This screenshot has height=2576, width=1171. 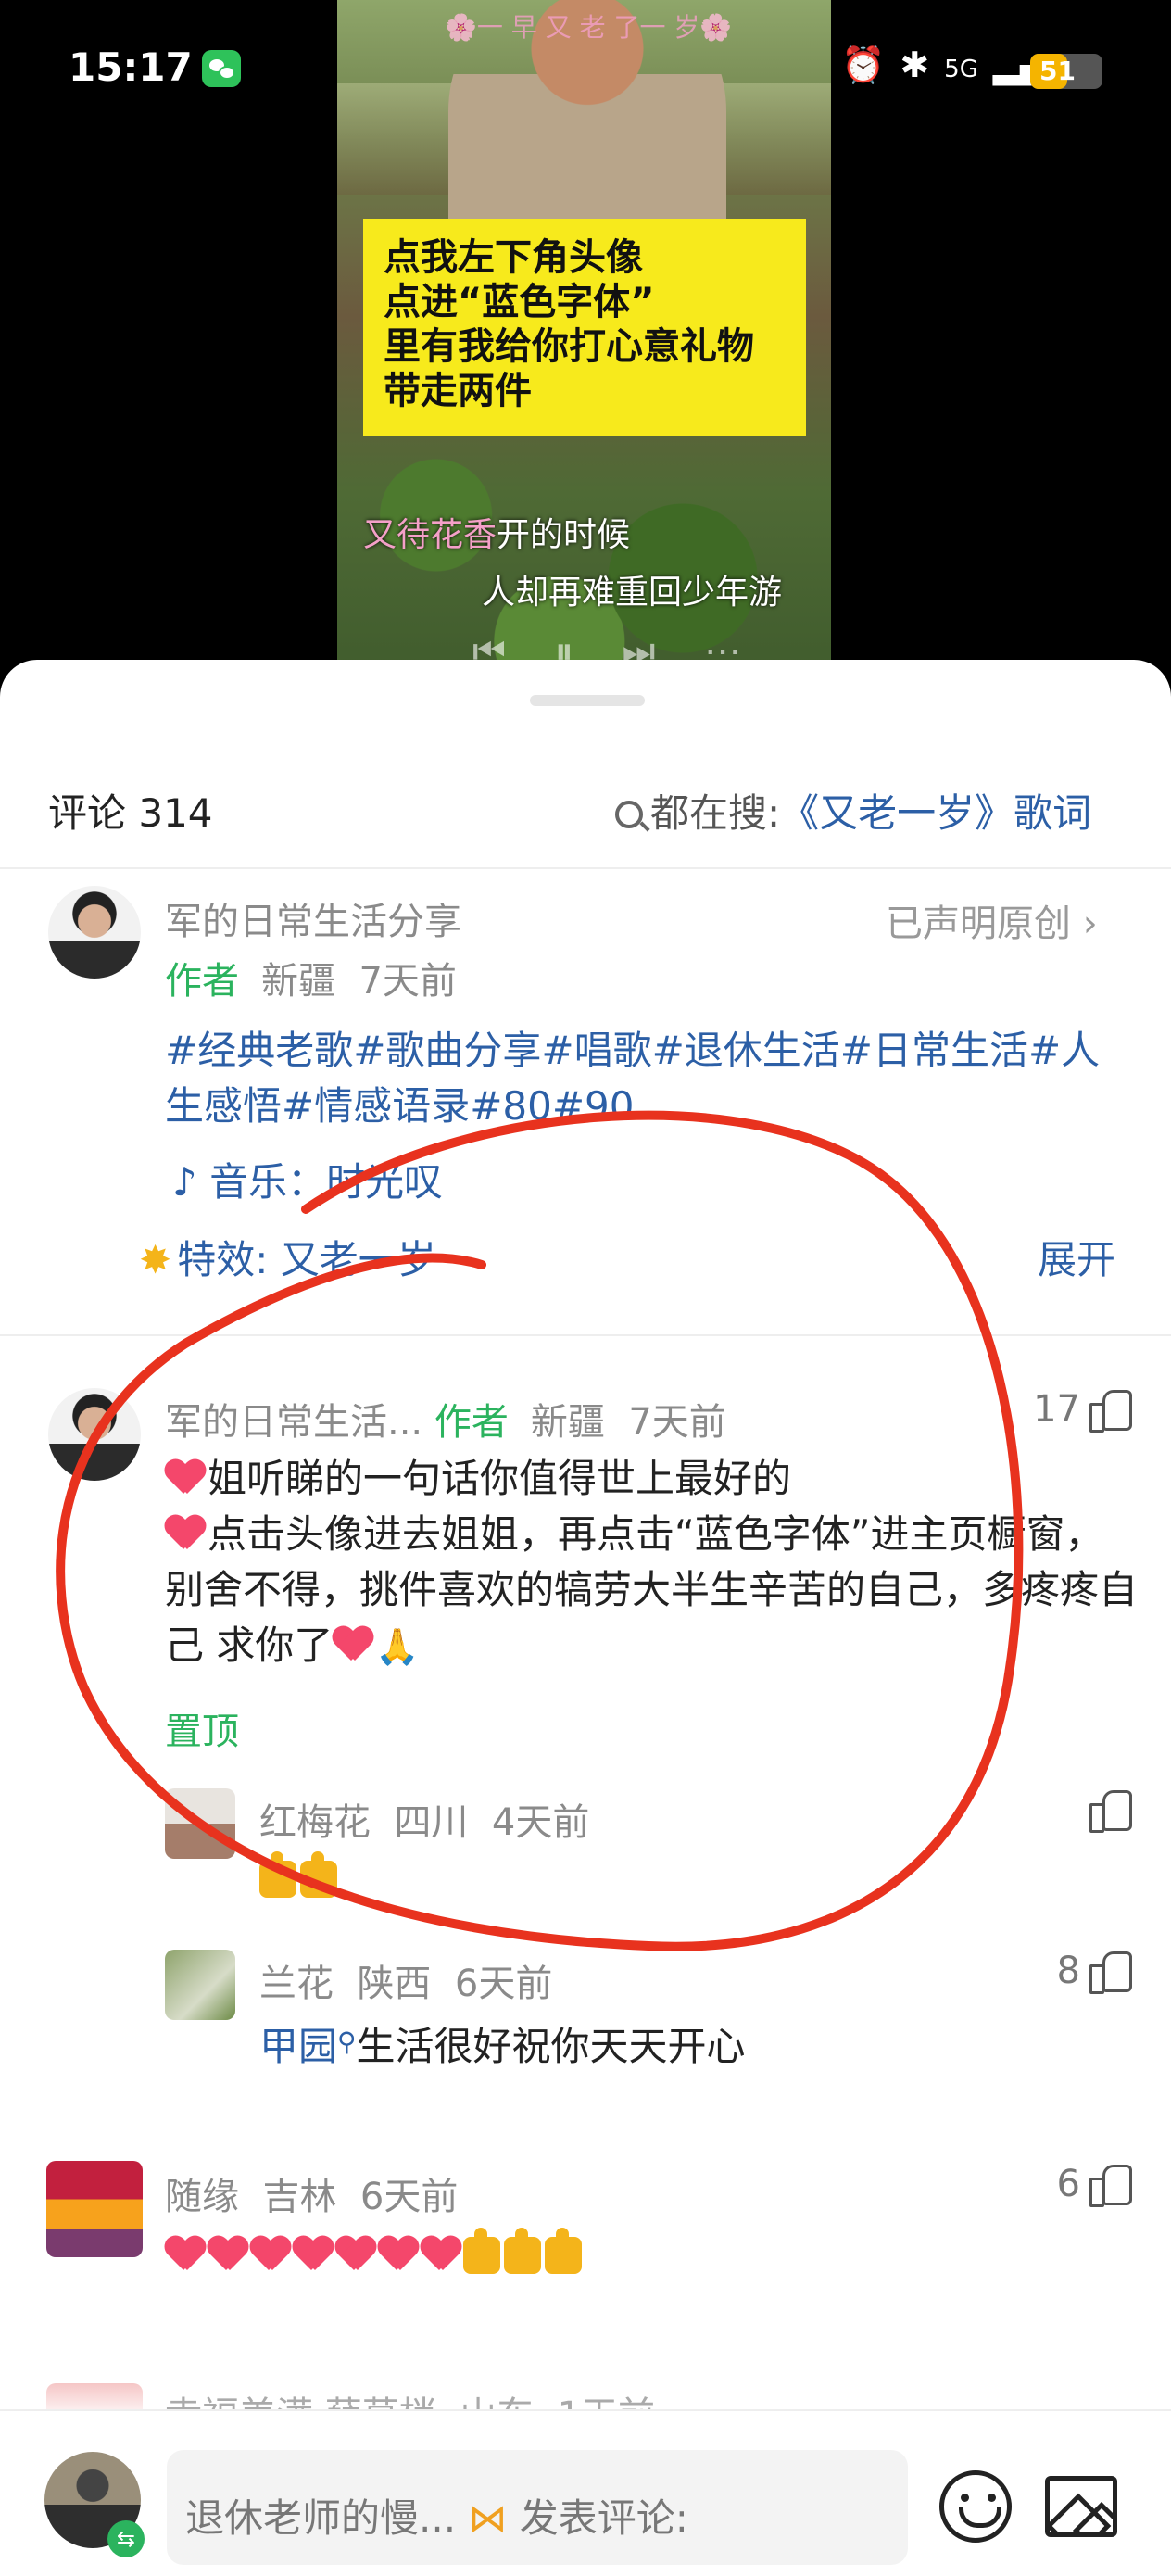 I want to click on effect-label: 特效: 又老一岁, so click(x=306, y=1259).